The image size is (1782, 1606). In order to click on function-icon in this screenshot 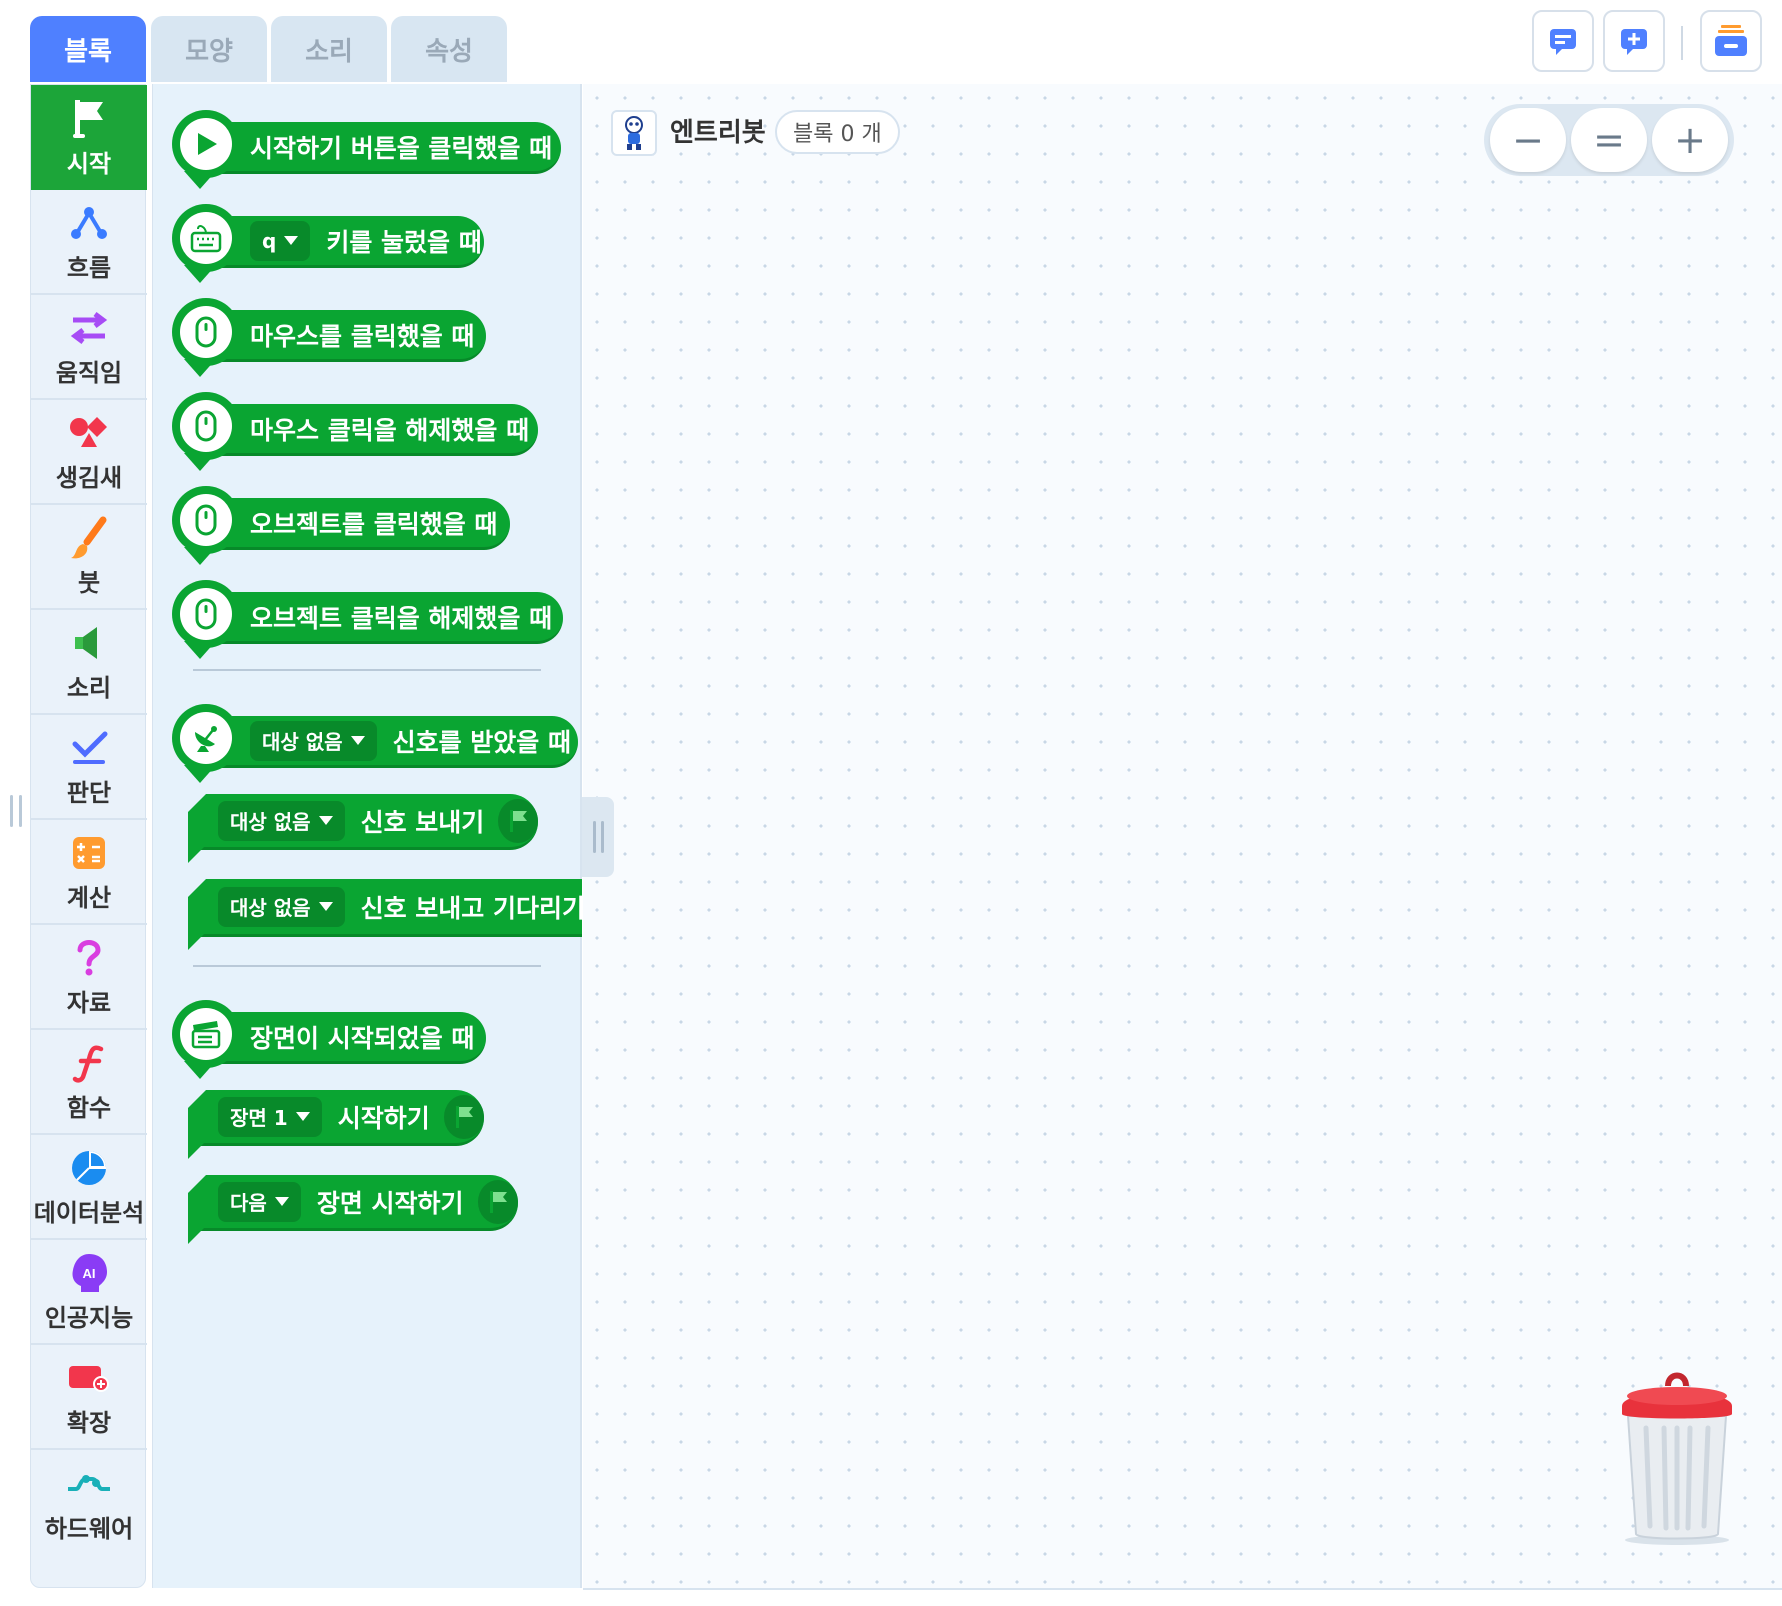, I will do `click(88, 1064)`.